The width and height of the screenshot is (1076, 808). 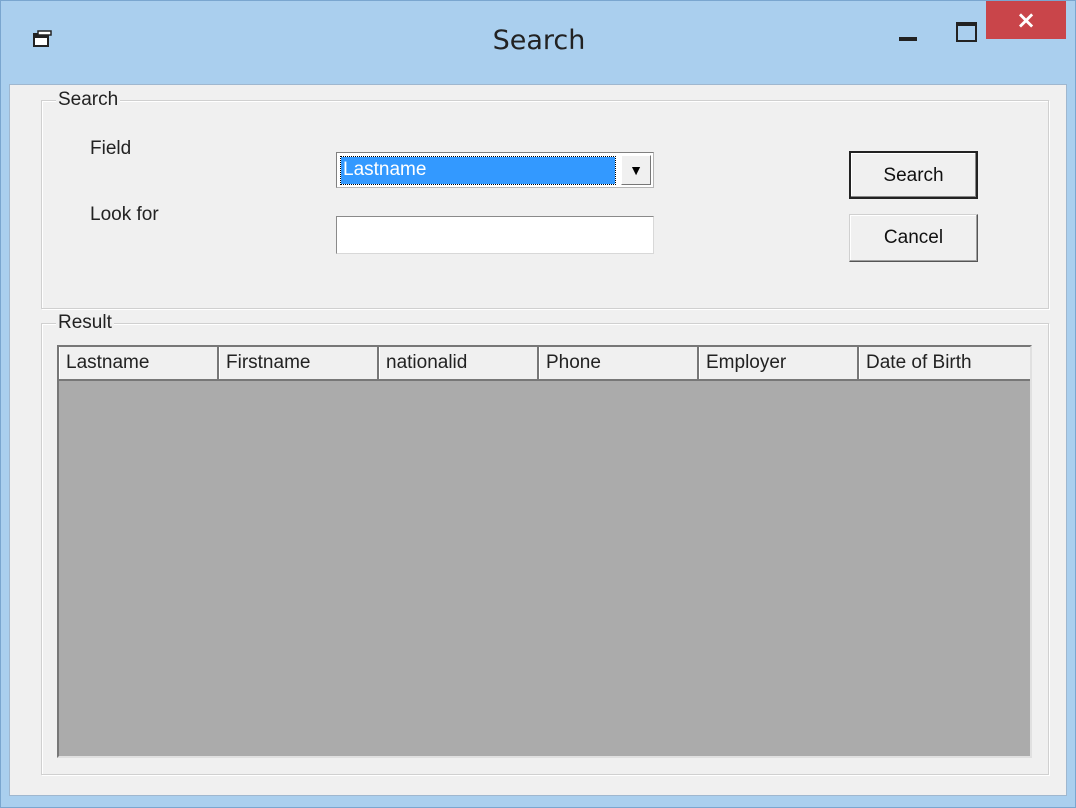 I want to click on lookfor-label: Look for, so click(x=124, y=214).